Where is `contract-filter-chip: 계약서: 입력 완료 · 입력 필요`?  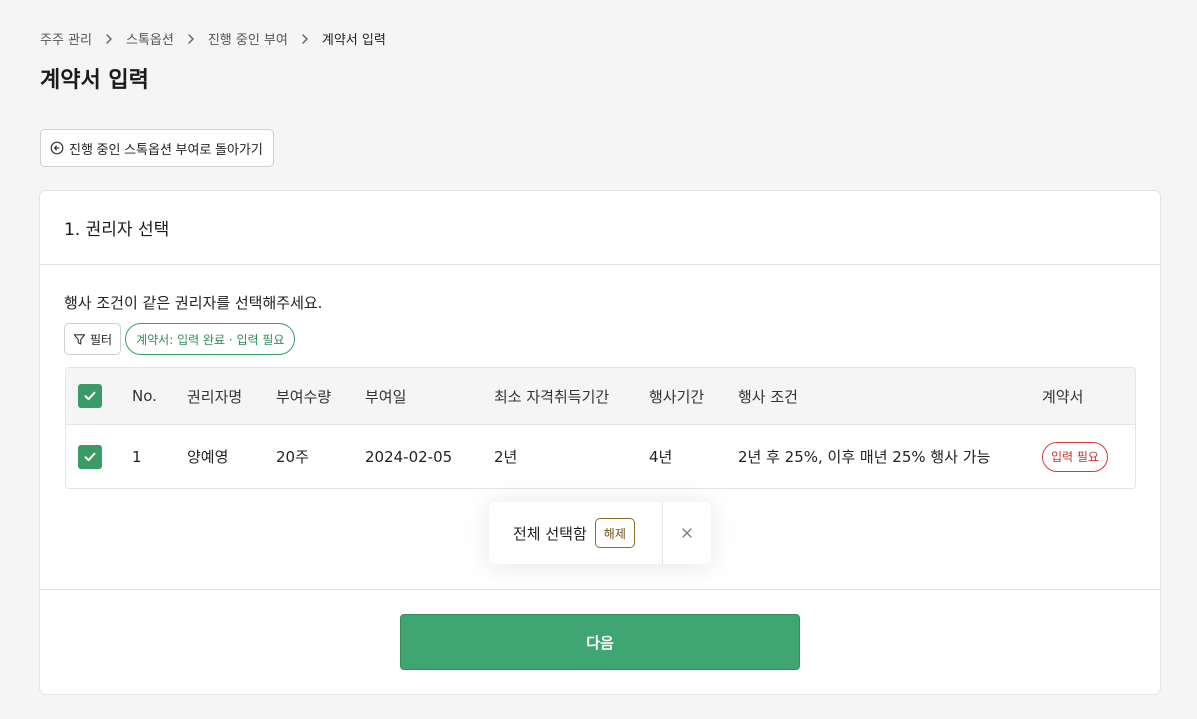
contract-filter-chip: 계약서: 입력 완료 · 입력 필요 is located at coordinates (210, 339).